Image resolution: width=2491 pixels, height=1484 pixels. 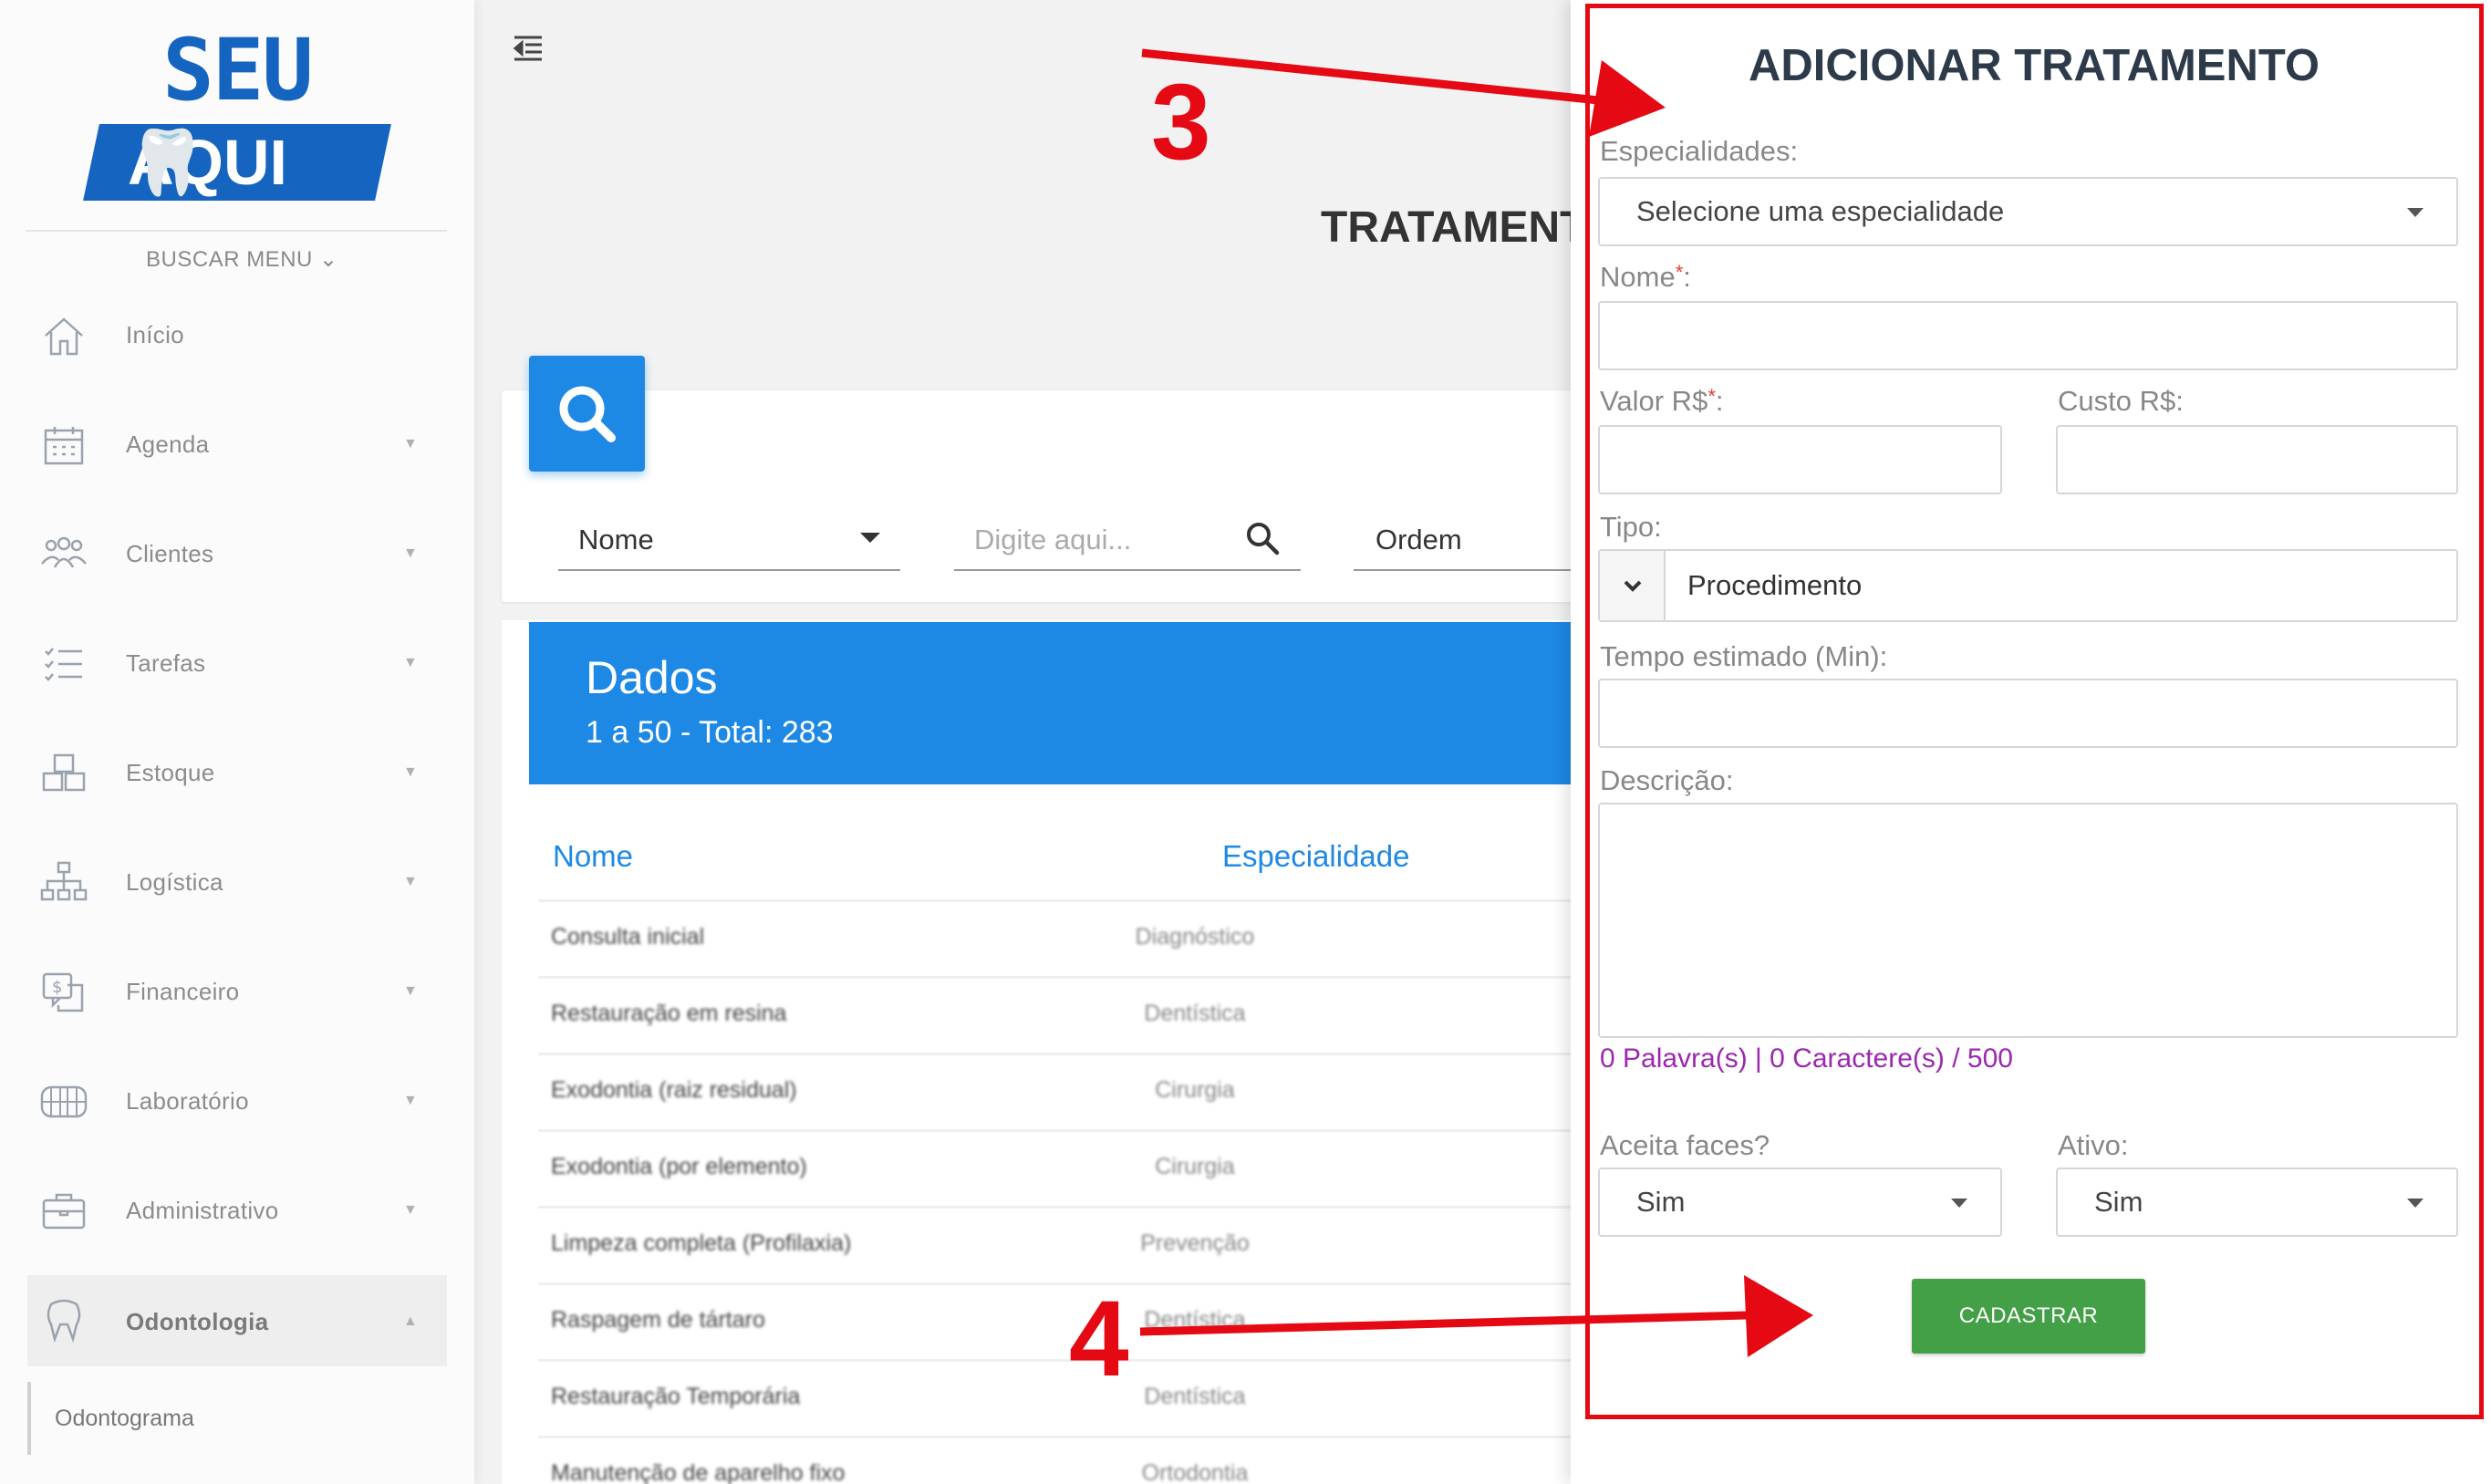 What do you see at coordinates (1181, 122) in the screenshot?
I see `step-number-3: 3` at bounding box center [1181, 122].